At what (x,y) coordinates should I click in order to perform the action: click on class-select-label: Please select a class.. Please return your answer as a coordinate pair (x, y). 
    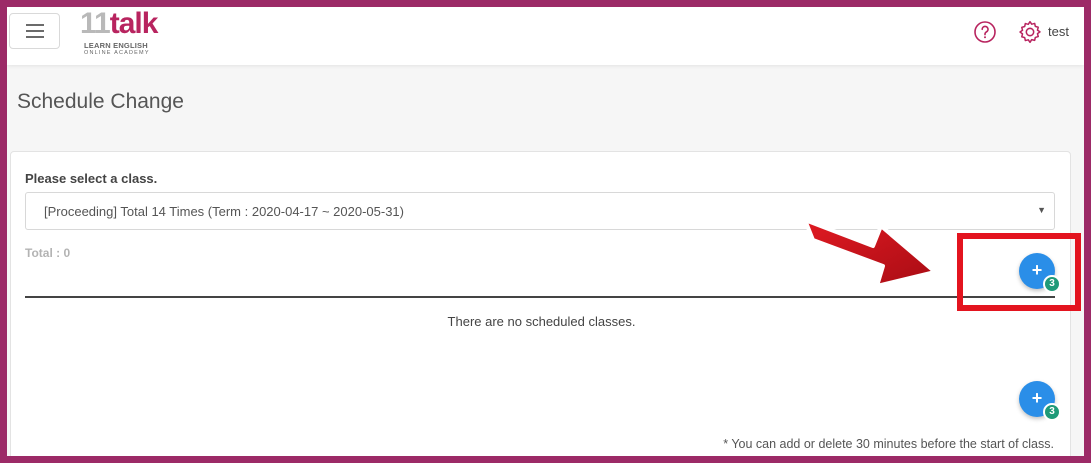
    Looking at the image, I should click on (91, 178).